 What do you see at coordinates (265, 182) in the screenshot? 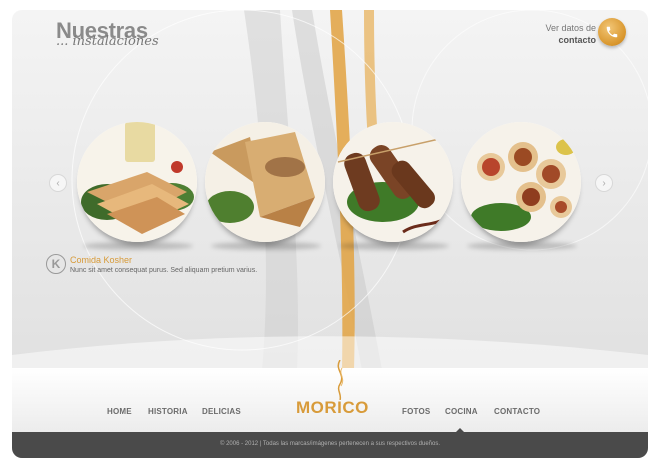
I see `dish-image-samosas` at bounding box center [265, 182].